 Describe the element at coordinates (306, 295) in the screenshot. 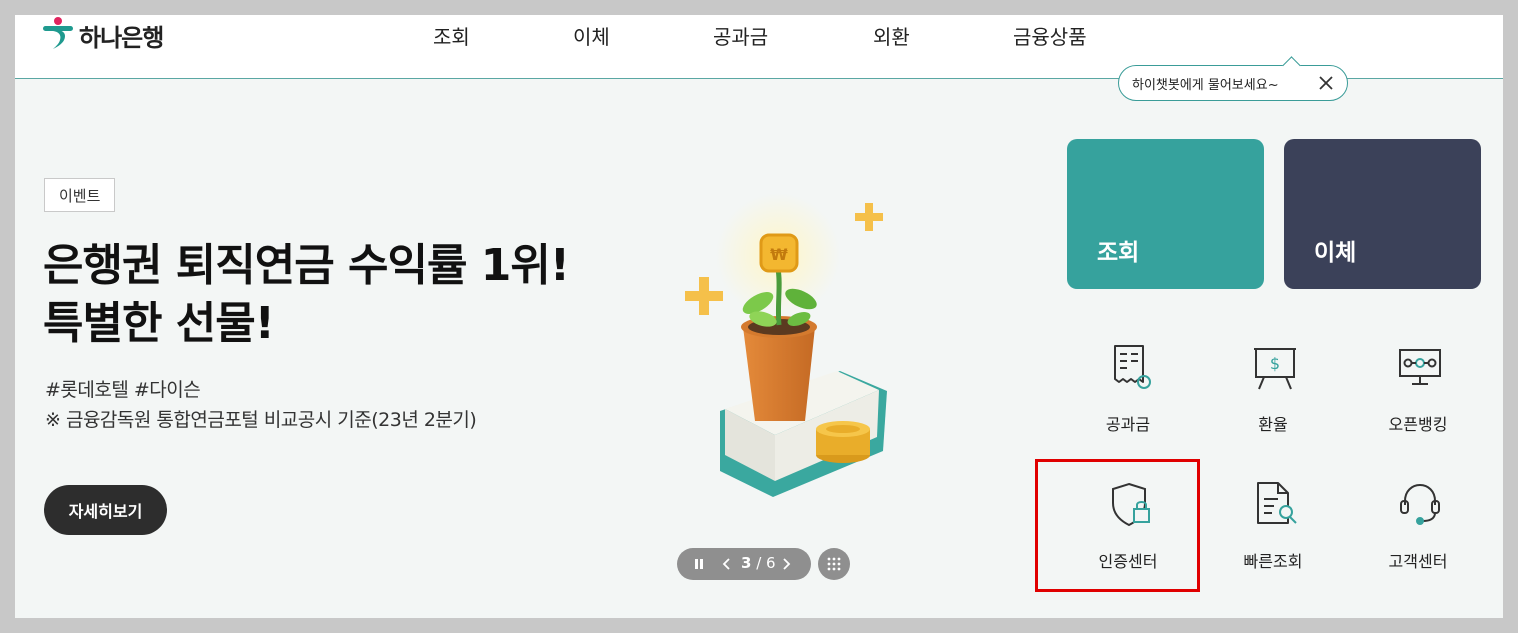

I see `hero-headline: 은행권 퇴직연금 수익률 1위! 특별한 선물!` at that location.